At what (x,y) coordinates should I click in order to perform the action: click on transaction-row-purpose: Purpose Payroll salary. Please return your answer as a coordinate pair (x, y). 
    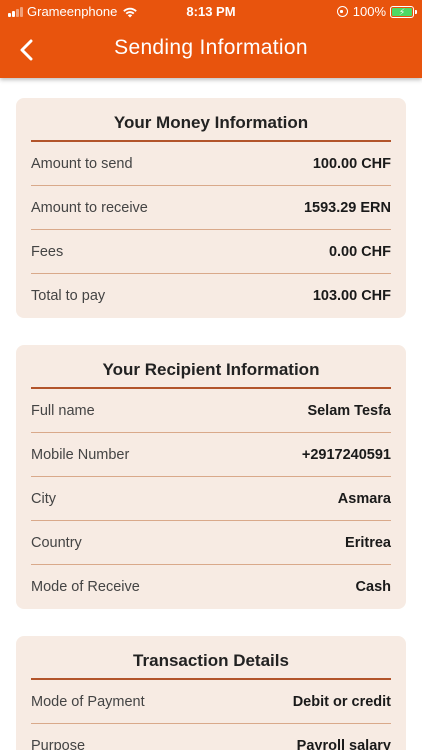
    Looking at the image, I should click on (211, 737).